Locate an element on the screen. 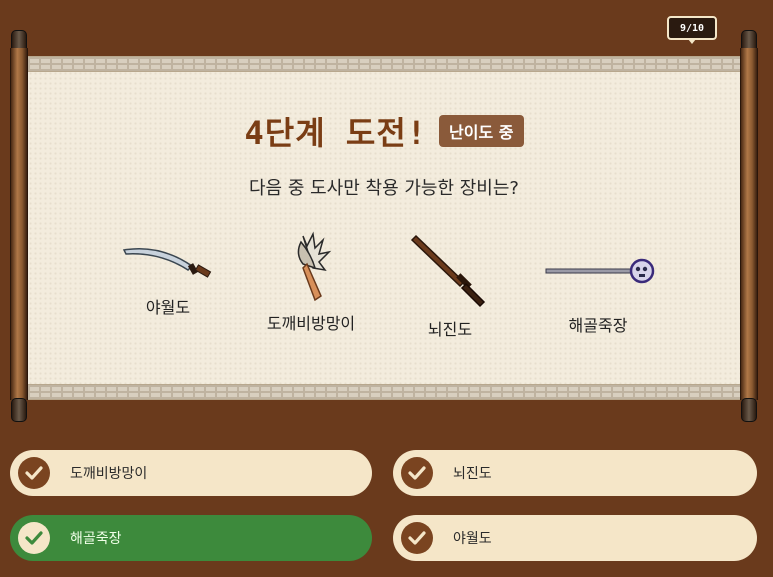 Image resolution: width=773 pixels, height=577 pixels. item-label: 야월도 is located at coordinates (168, 307).